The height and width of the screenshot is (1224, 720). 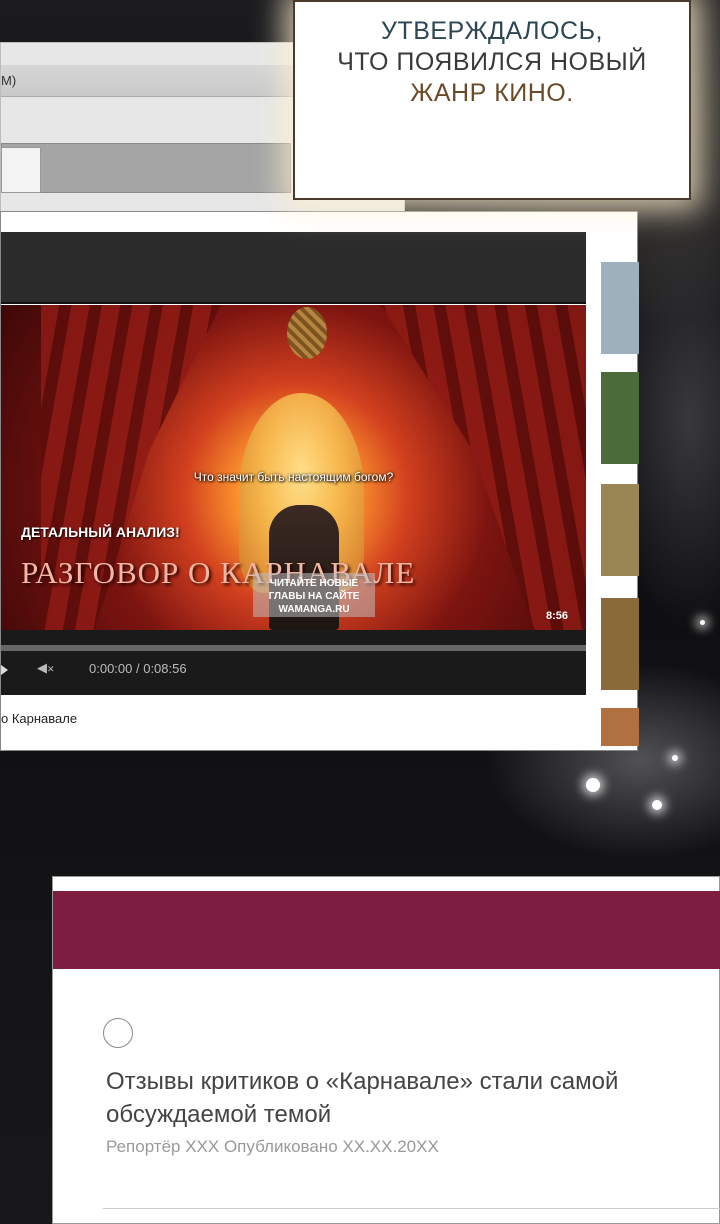 I want to click on watermark: ЧИТАЙТЕ НОВЫЕ ГЛАВЫ НА САЙТЕ WAMANGA.RU, so click(x=314, y=595).